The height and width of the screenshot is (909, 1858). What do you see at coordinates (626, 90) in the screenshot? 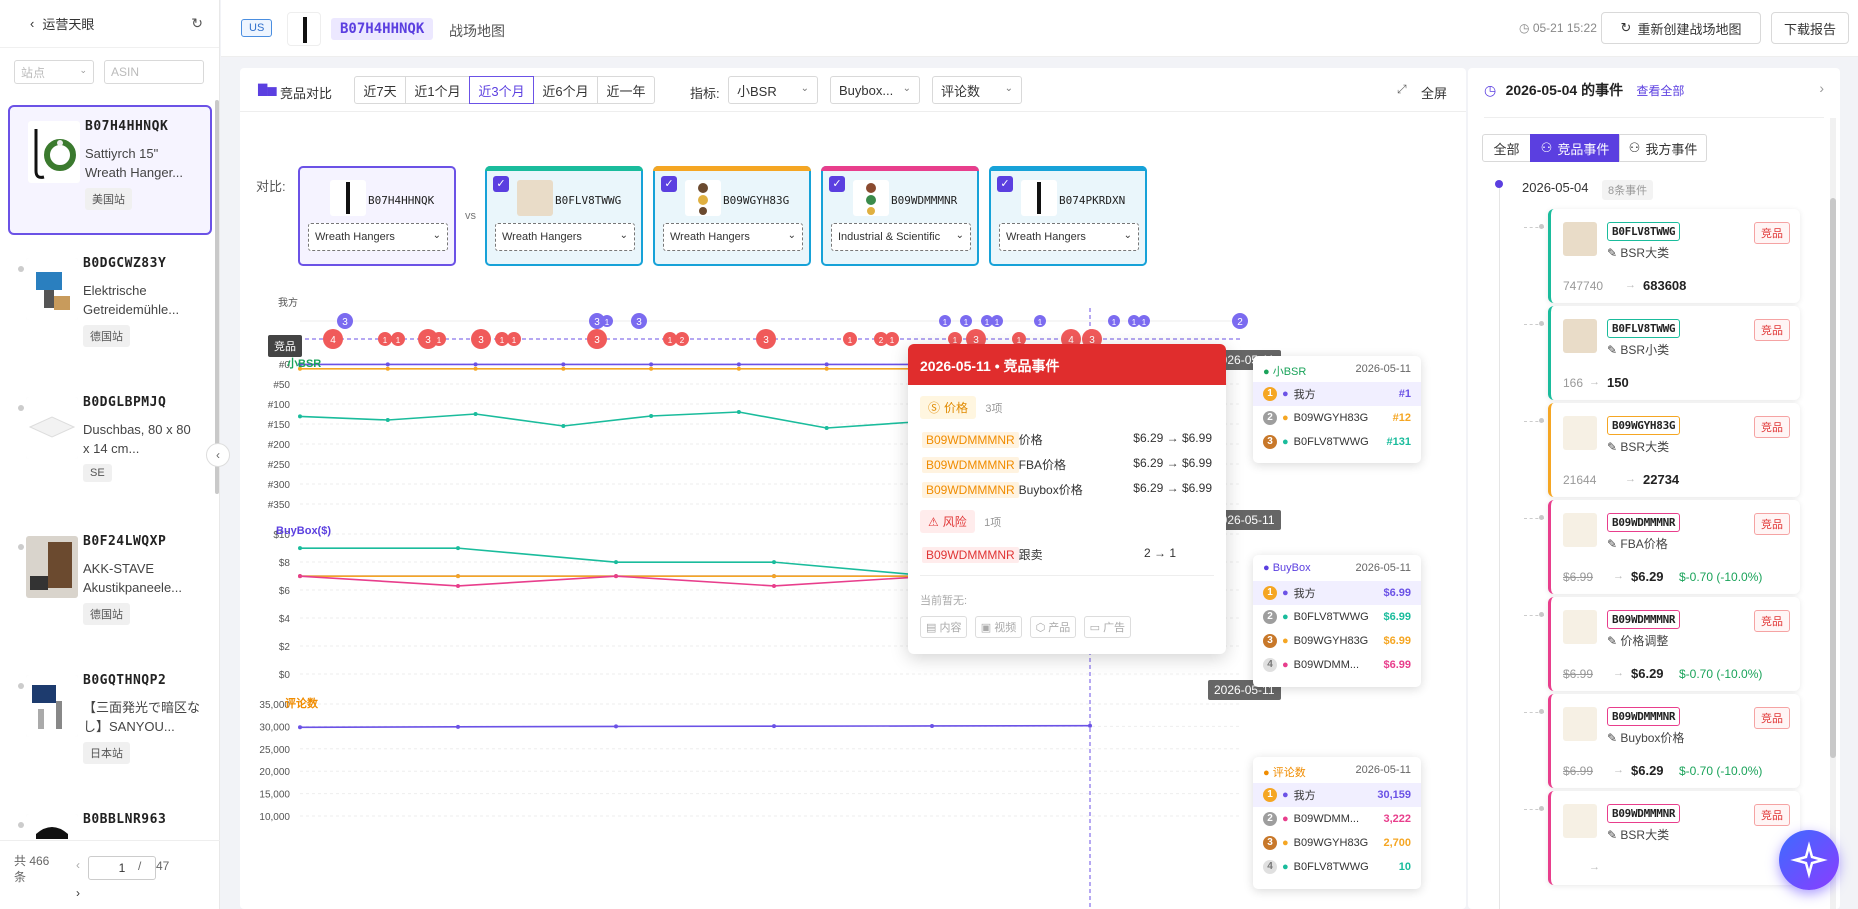
I see `range-1y: 近一年` at bounding box center [626, 90].